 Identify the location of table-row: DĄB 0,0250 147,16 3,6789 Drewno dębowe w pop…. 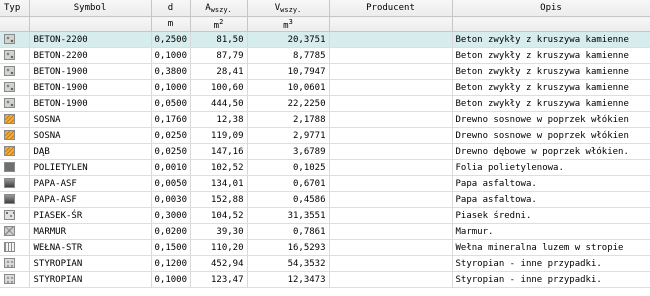
(325, 151).